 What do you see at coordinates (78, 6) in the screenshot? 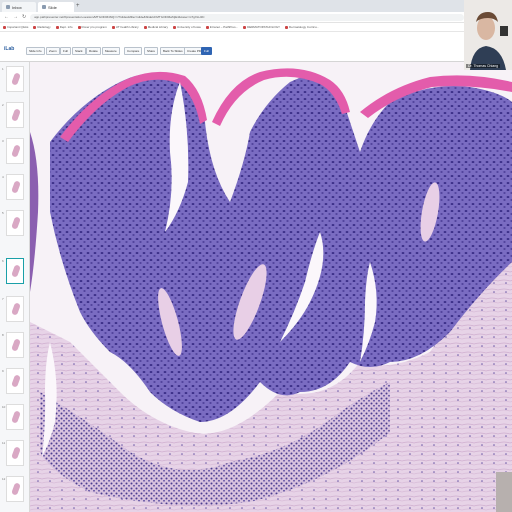
I see `new-tab-button: +` at bounding box center [78, 6].